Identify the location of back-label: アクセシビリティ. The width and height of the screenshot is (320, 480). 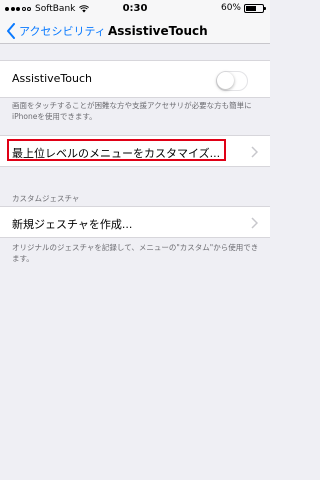
(62, 31).